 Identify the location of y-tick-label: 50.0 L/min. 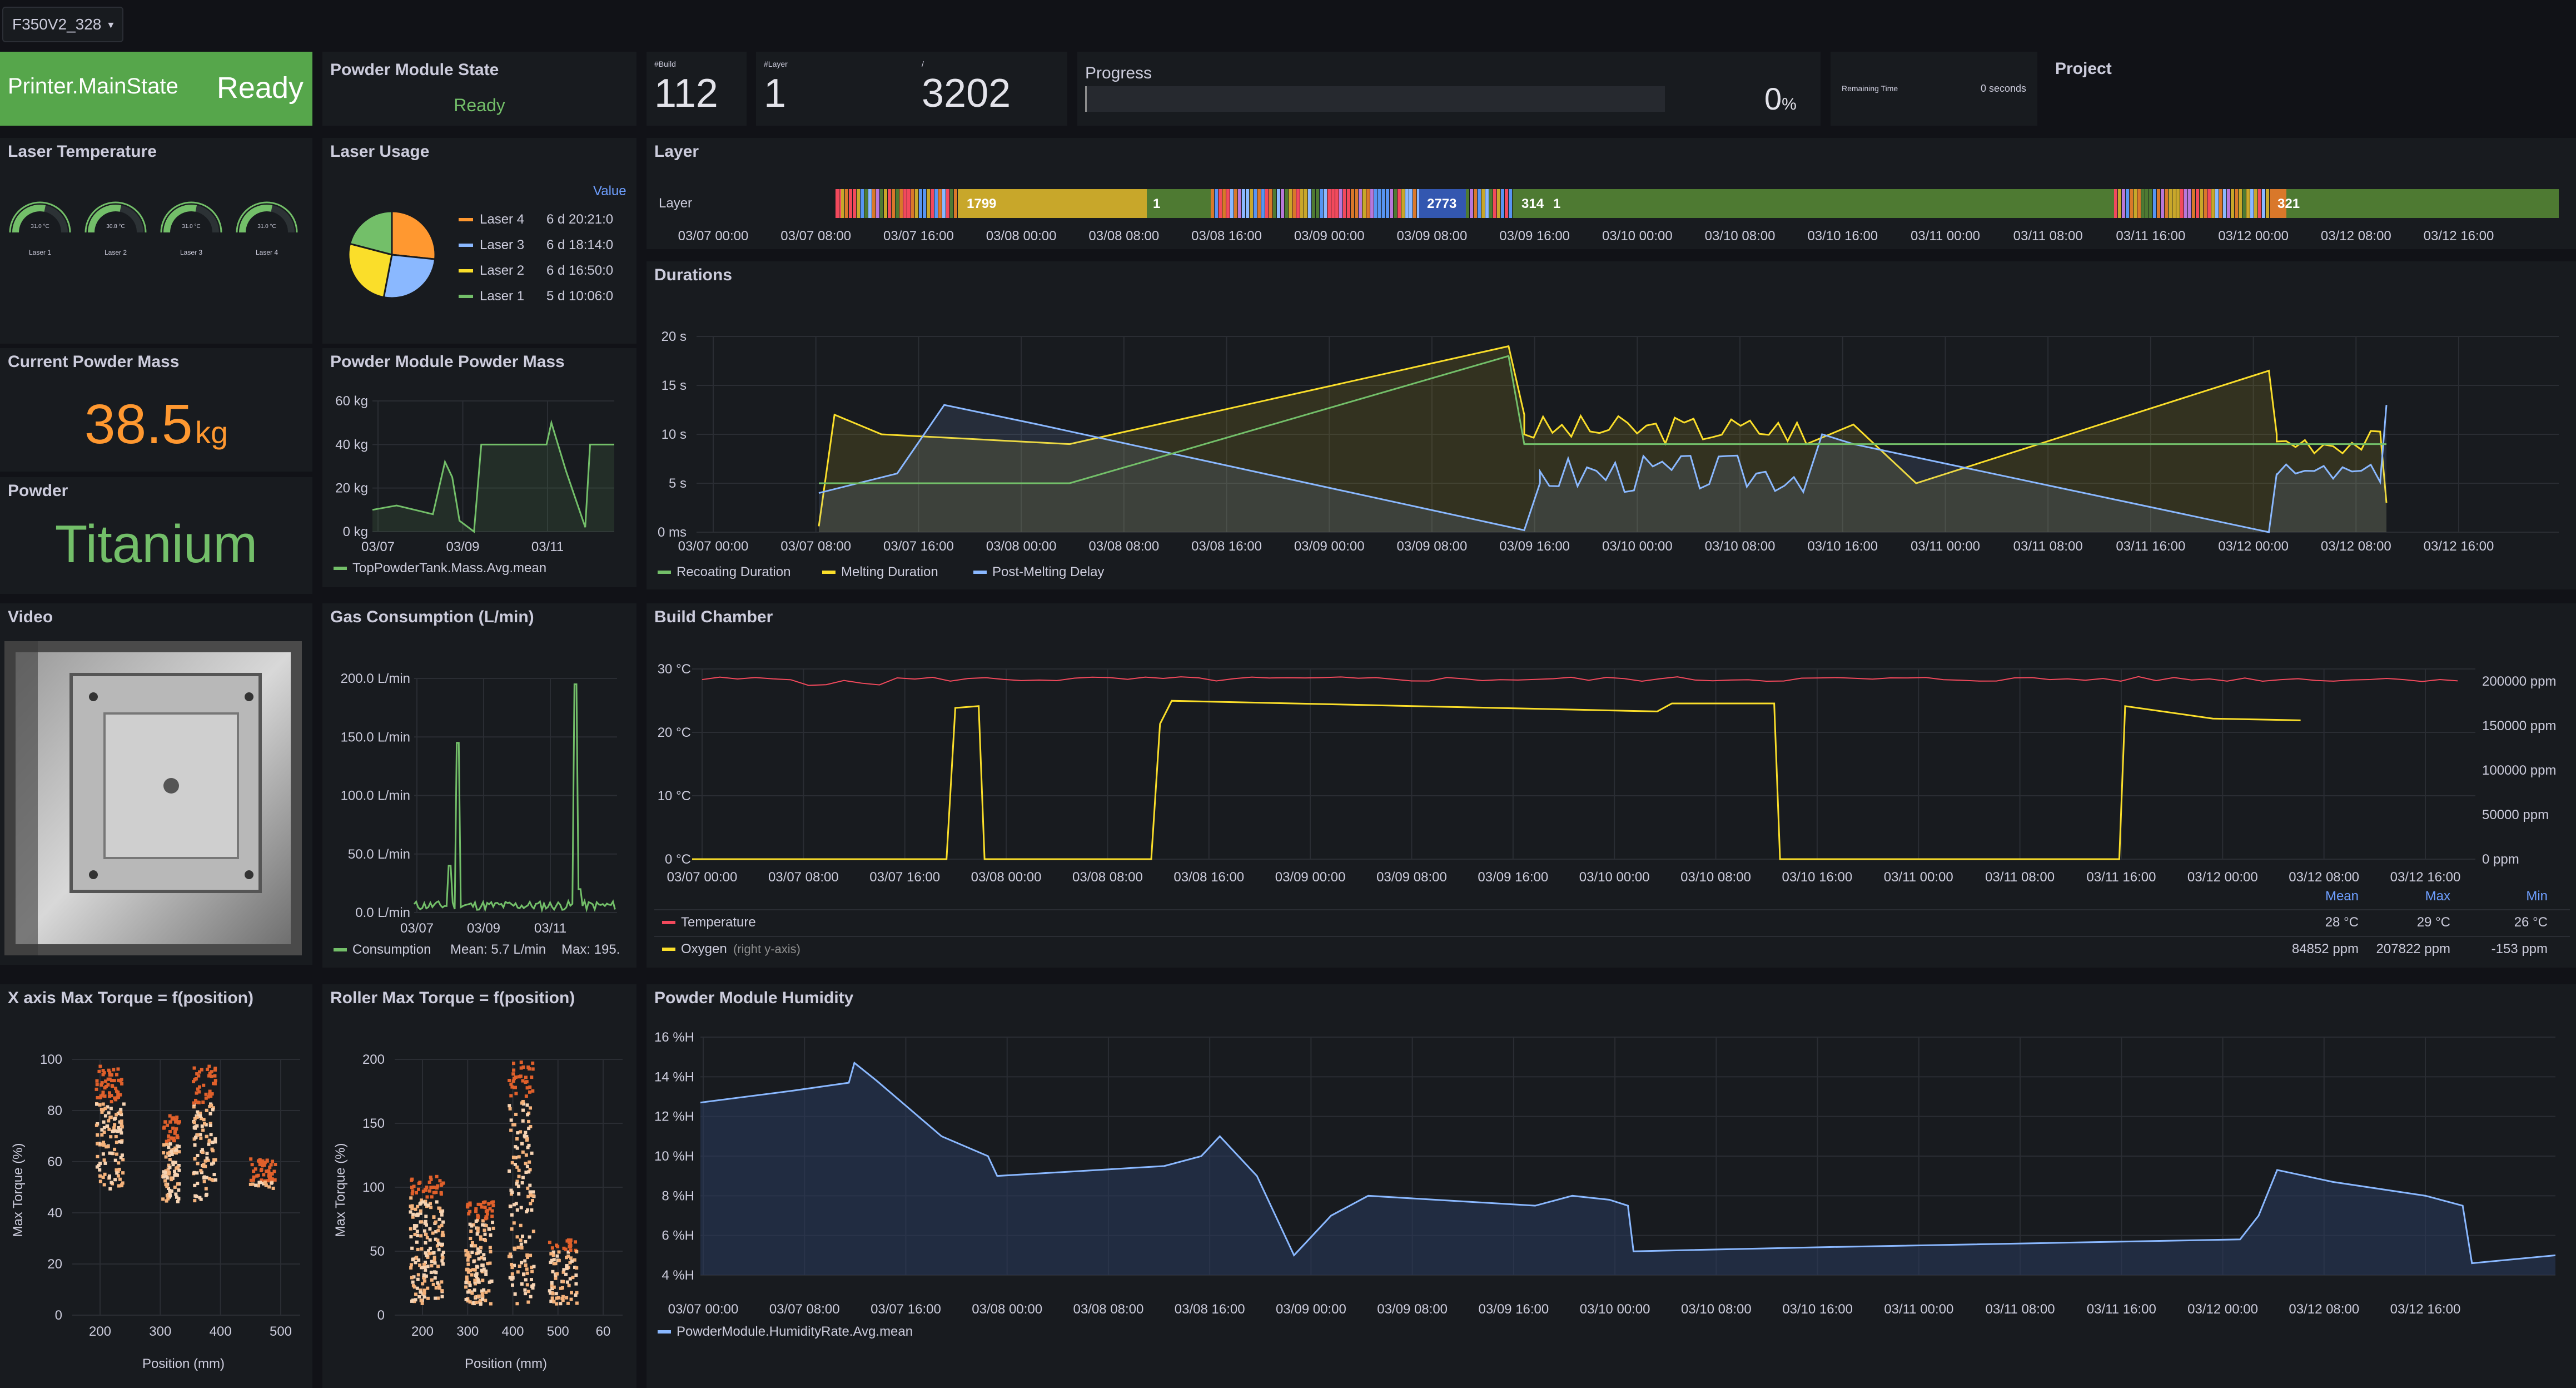
(379, 854).